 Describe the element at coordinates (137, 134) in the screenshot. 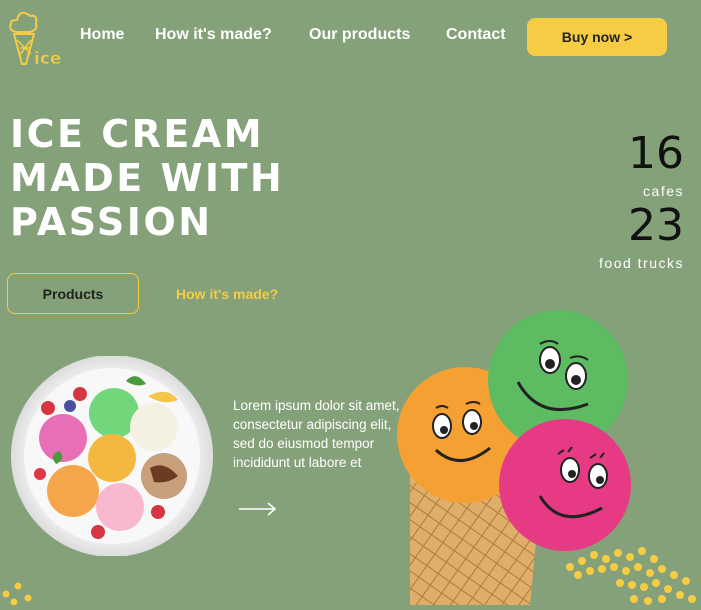

I see `hero-title-line: ICE CREAM` at that location.